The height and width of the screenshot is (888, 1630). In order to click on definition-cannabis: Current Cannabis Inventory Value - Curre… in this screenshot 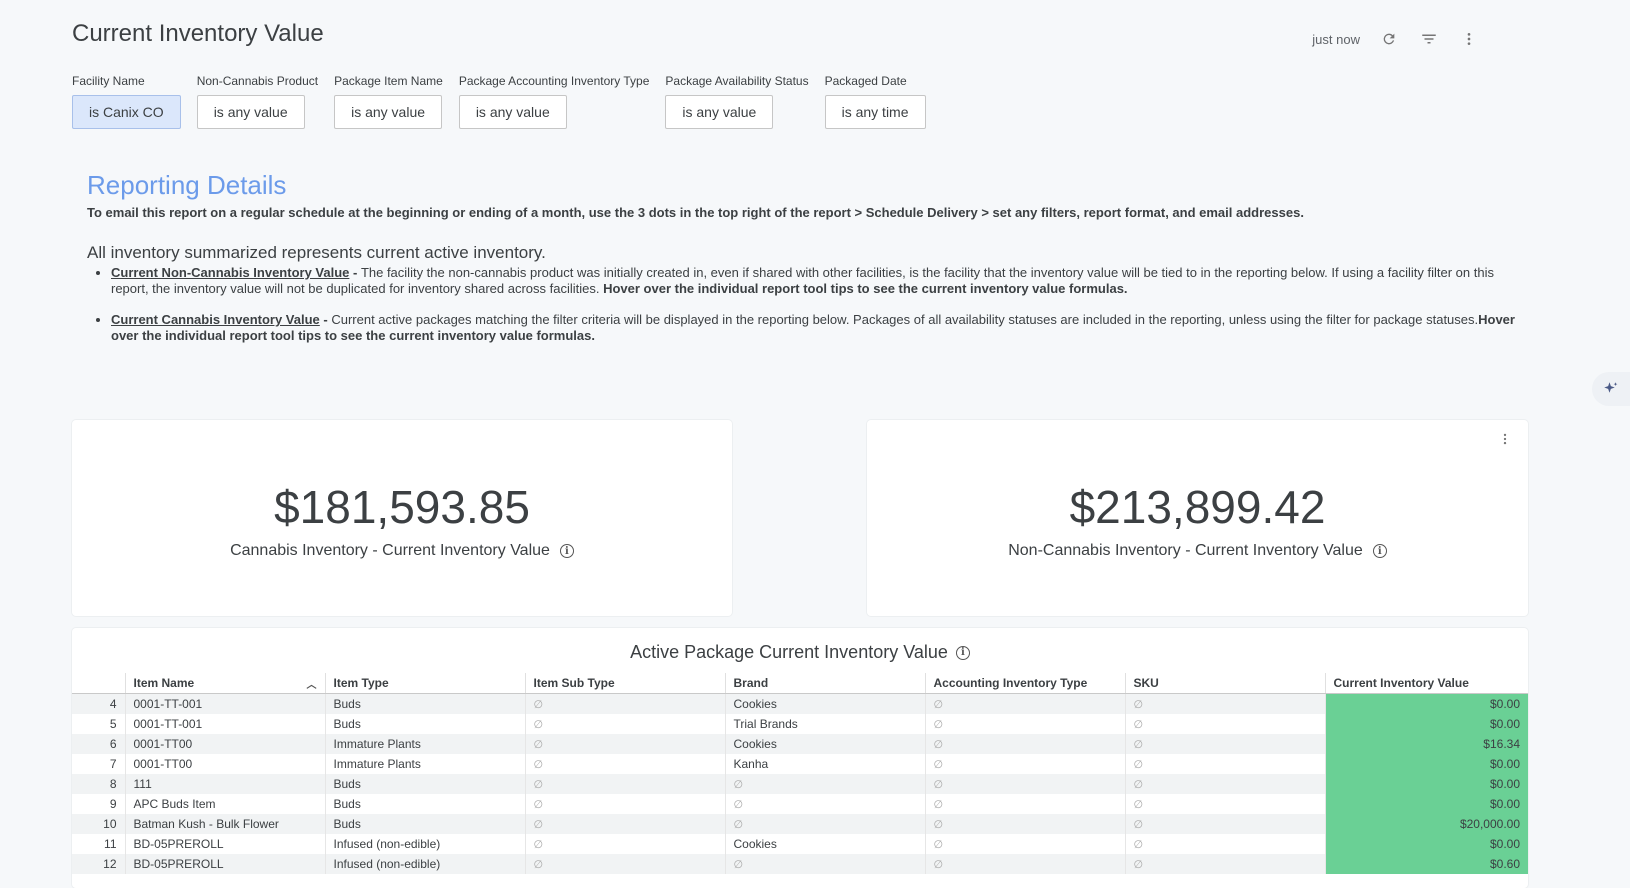, I will do `click(814, 328)`.